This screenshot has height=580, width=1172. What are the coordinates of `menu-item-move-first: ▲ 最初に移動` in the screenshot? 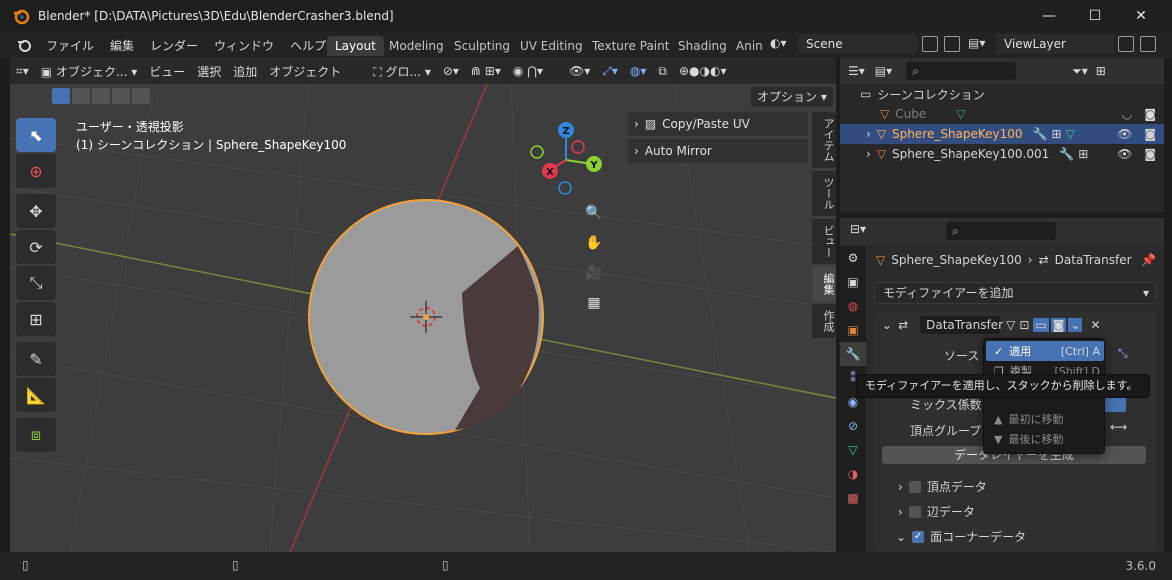 It's located at (1045, 419).